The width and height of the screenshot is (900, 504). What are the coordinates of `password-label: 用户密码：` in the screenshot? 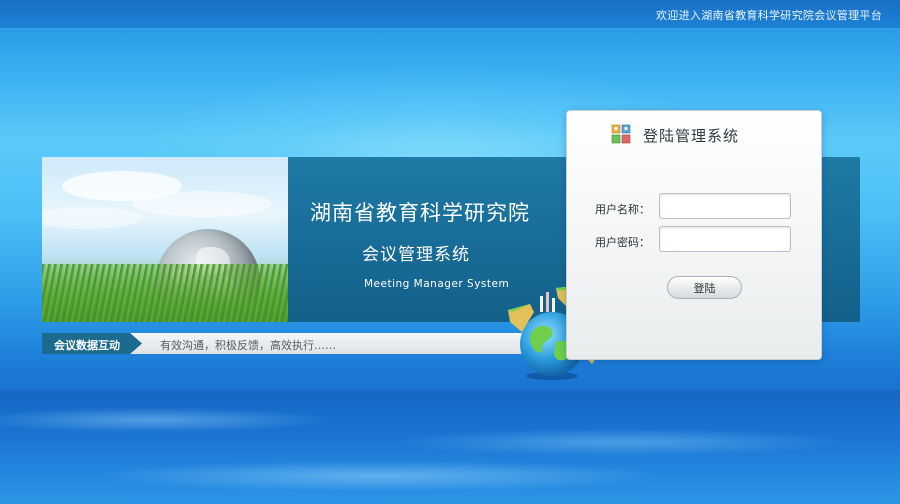 It's located at (622, 242).